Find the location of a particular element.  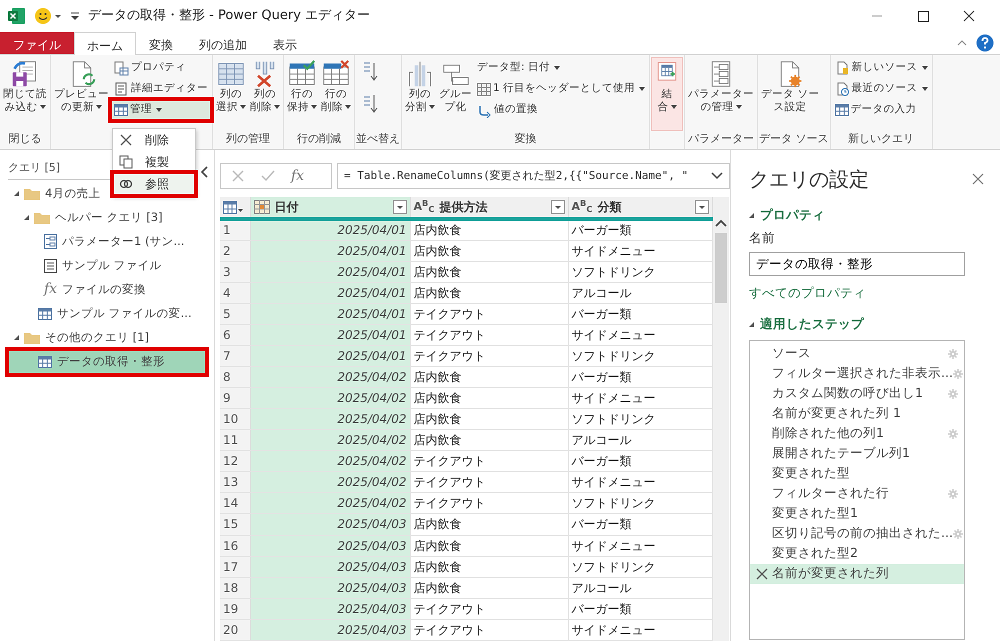

step-item: カスタム関数の呼び出し1 is located at coordinates (857, 394).